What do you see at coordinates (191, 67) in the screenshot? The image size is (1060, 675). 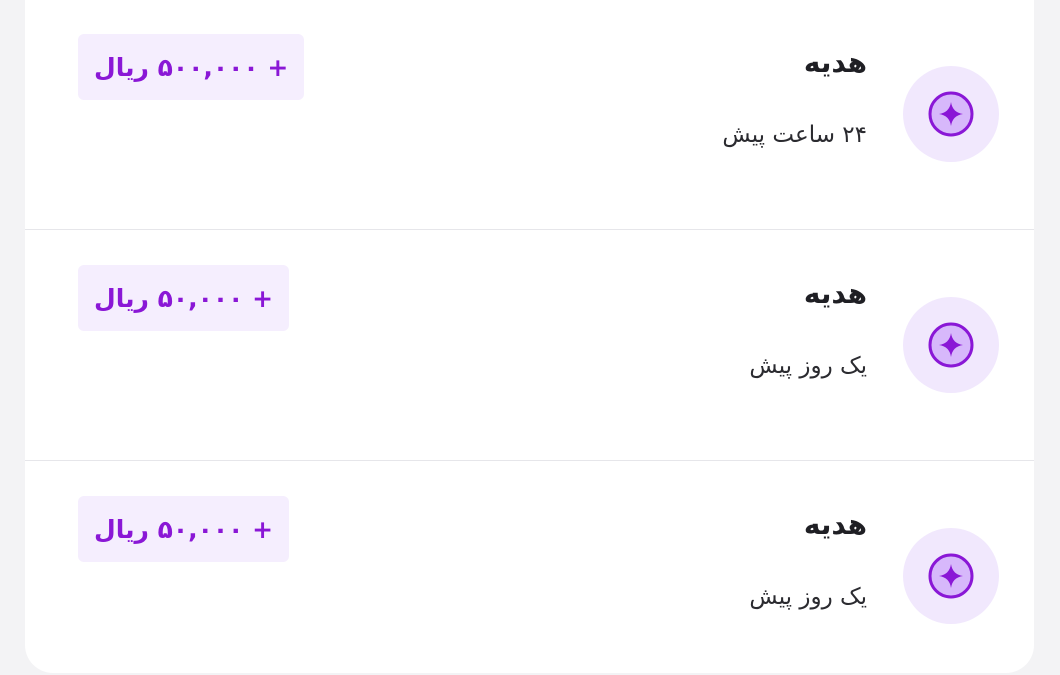 I see `amount-badge: + ۵۰۰,۰۰۰ ریال` at bounding box center [191, 67].